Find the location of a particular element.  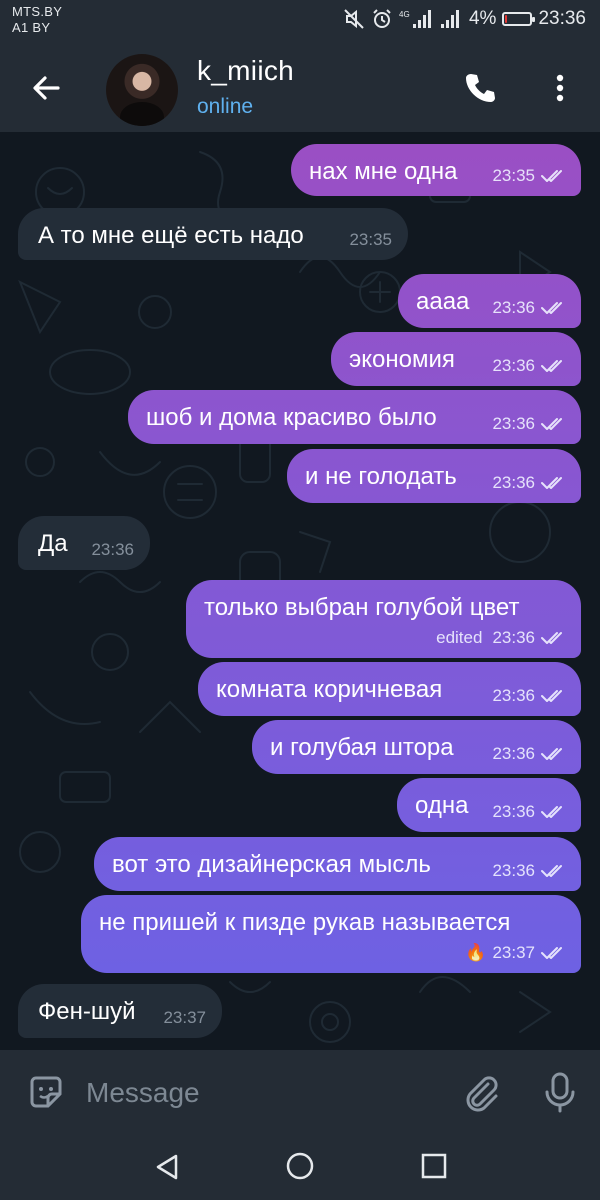

call-button is located at coordinates (480, 88).